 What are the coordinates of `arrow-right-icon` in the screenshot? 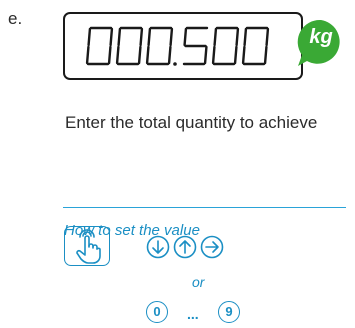 It's located at (212, 247).